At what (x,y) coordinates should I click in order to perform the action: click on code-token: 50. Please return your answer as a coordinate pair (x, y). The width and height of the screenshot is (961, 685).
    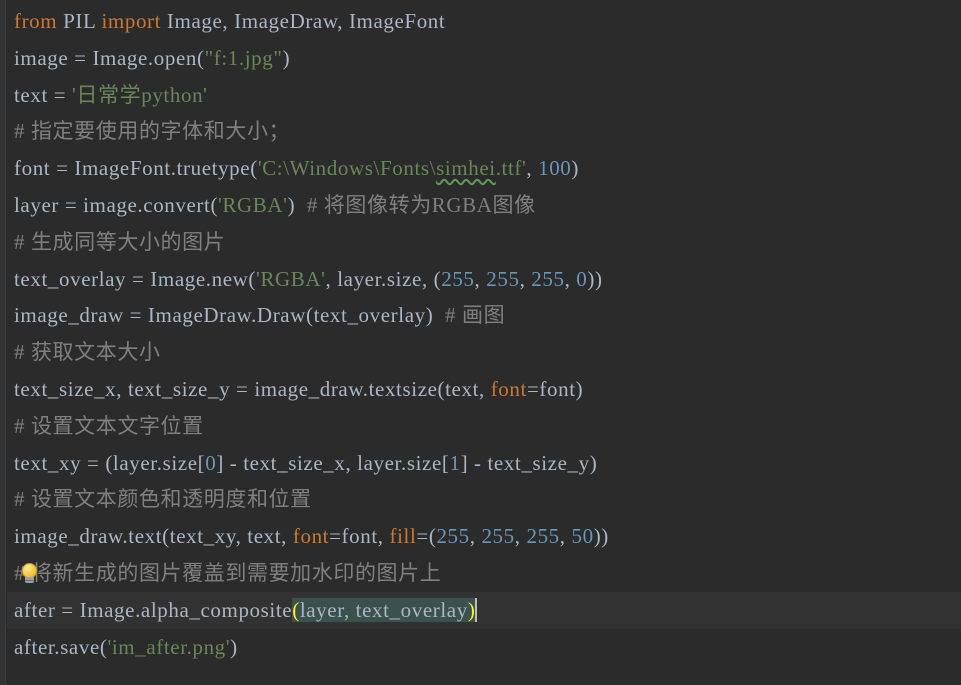
    Looking at the image, I should click on (582, 536).